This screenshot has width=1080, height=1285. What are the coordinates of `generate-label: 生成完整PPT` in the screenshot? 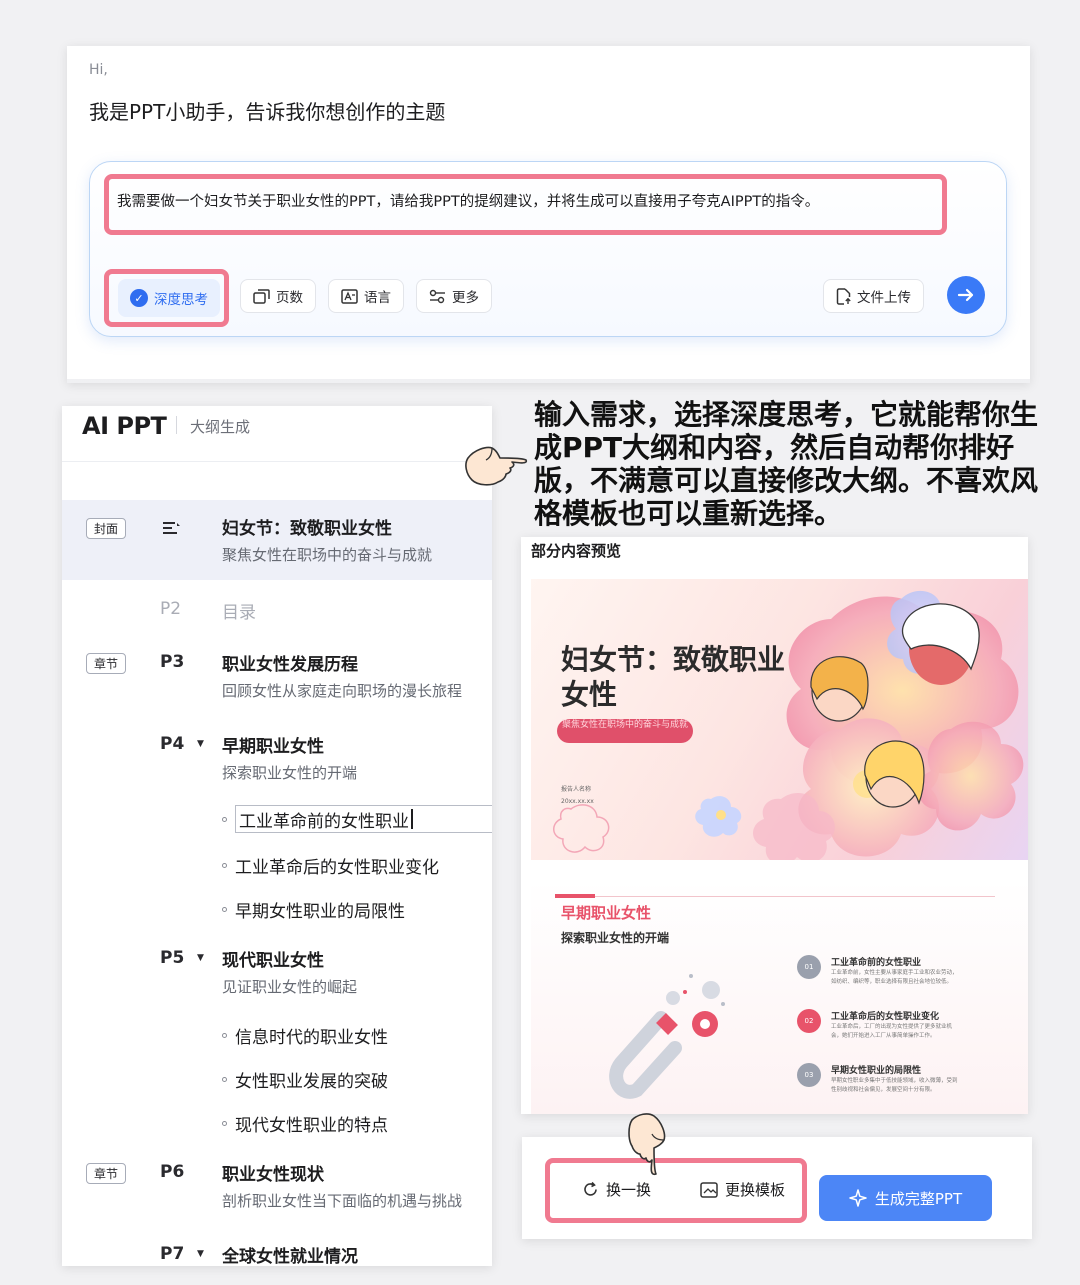 It's located at (918, 1198).